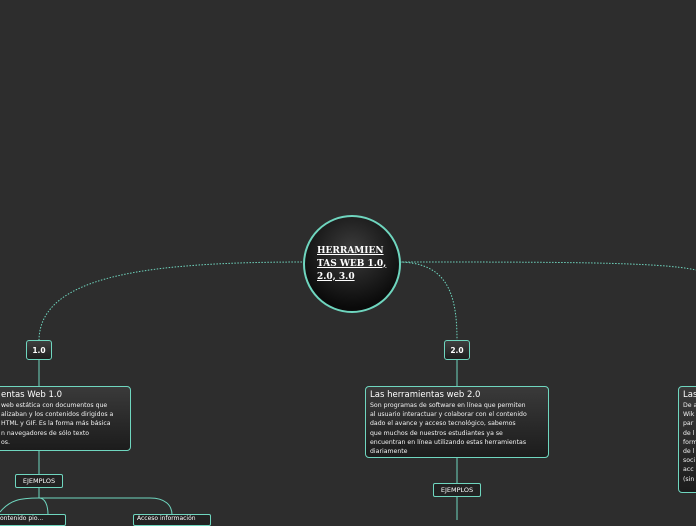 Image resolution: width=696 pixels, height=526 pixels. I want to click on topic-web-1-title: entas Web 1.0, so click(32, 395).